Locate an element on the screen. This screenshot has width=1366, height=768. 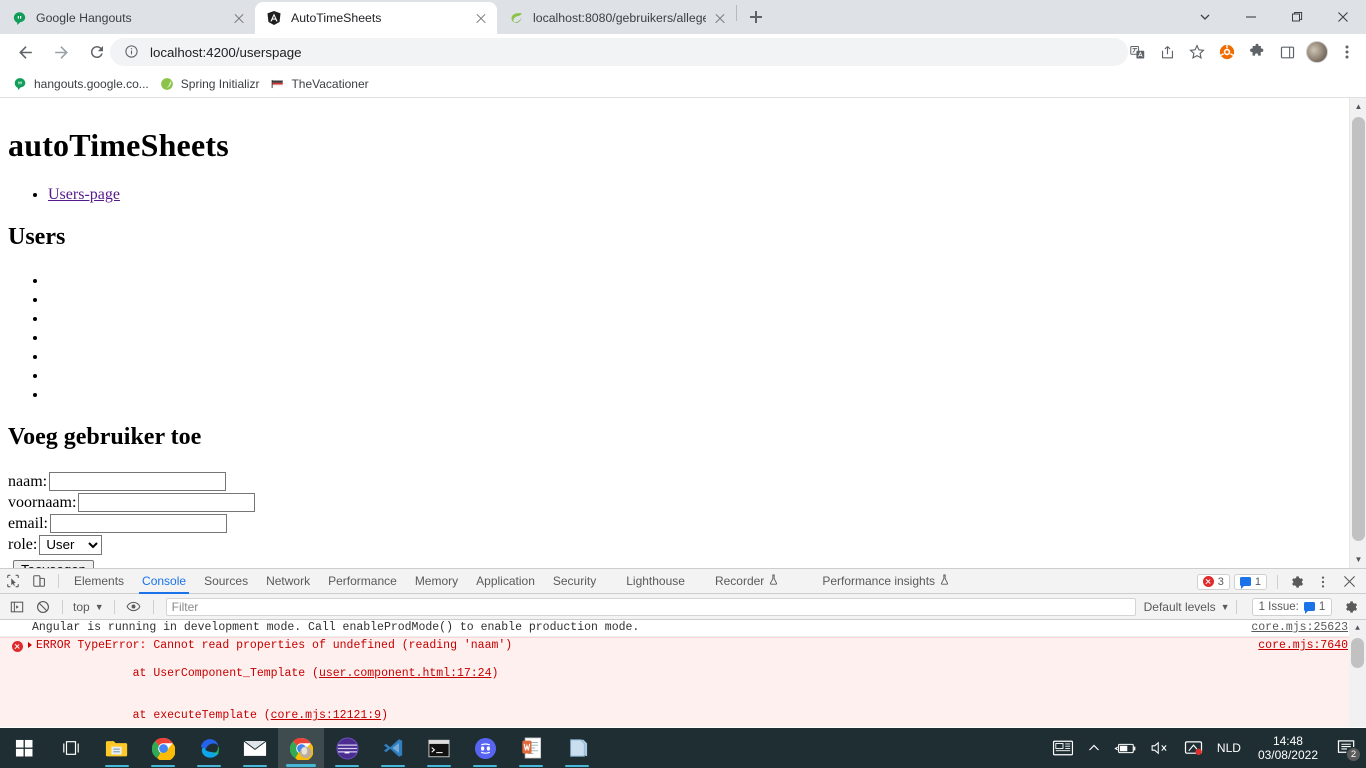
maximize-icon is located at coordinates (1297, 17).